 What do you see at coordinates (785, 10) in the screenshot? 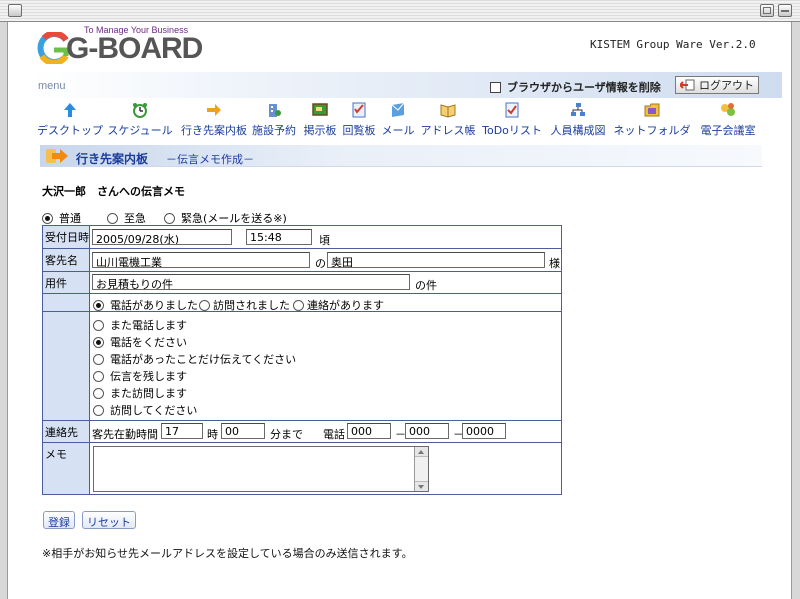
I see `window-collapse-button` at bounding box center [785, 10].